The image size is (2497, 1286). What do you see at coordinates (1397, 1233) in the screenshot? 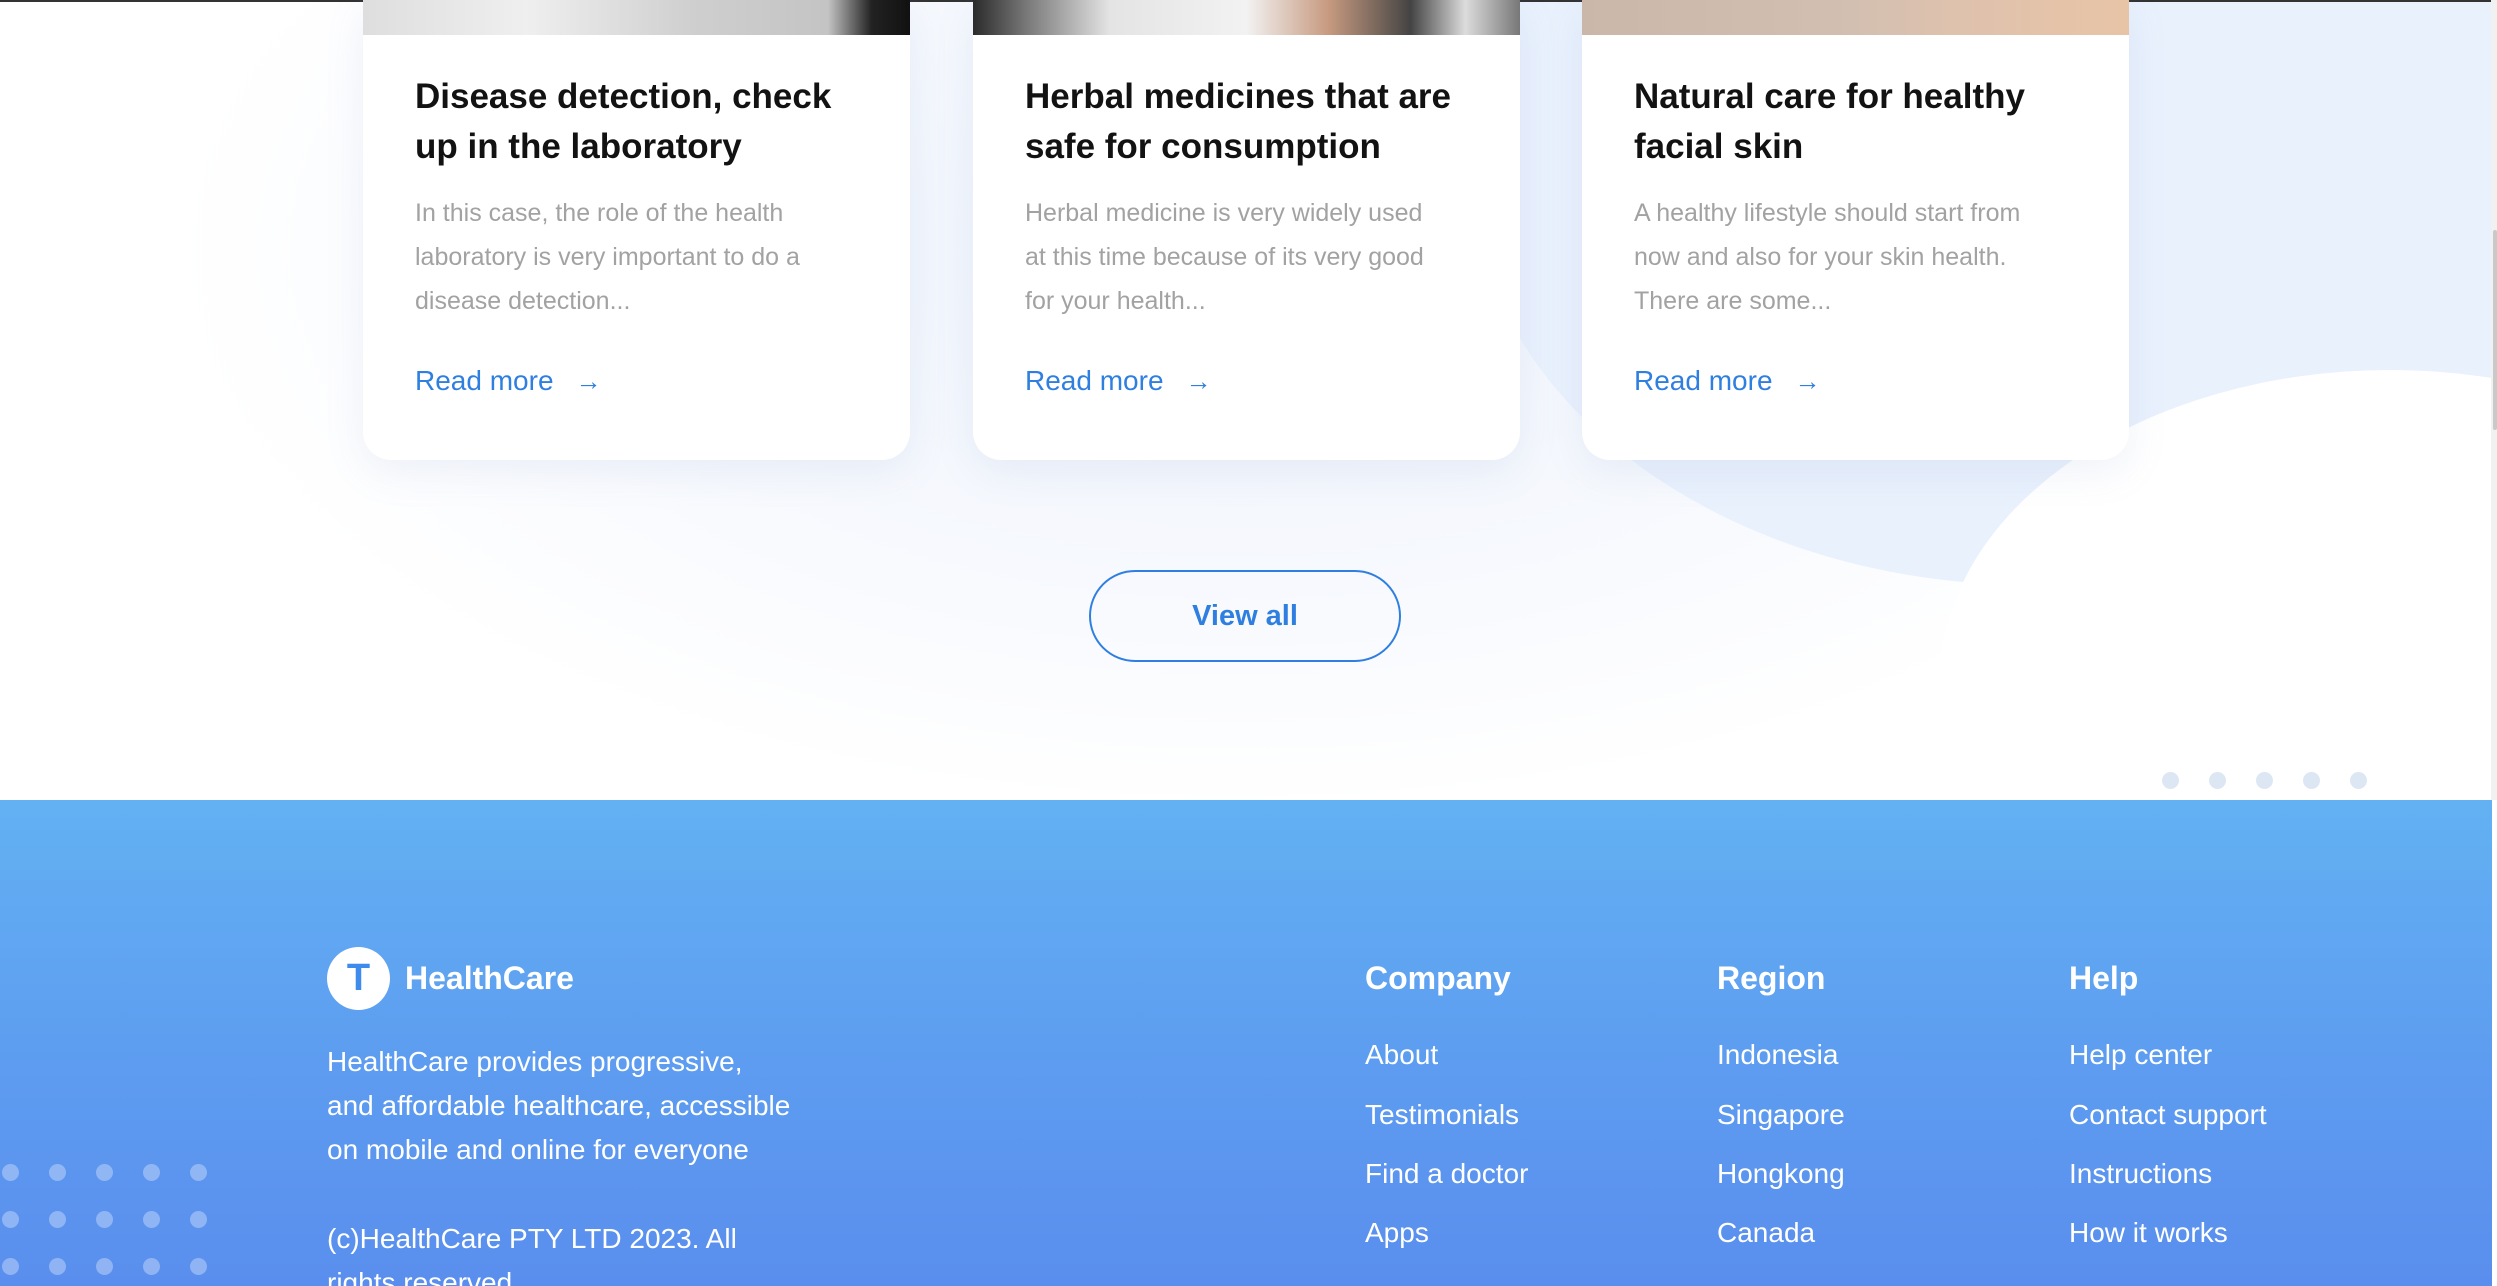
I see `footer-link-apps: Apps` at bounding box center [1397, 1233].